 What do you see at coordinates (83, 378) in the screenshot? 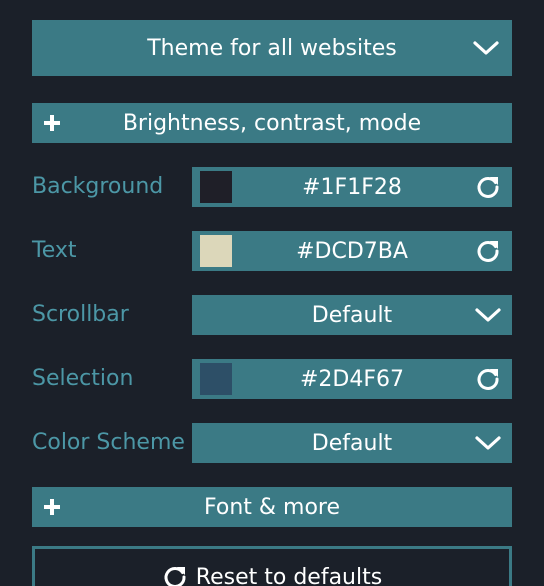
I see `selection-label: Selection` at bounding box center [83, 378].